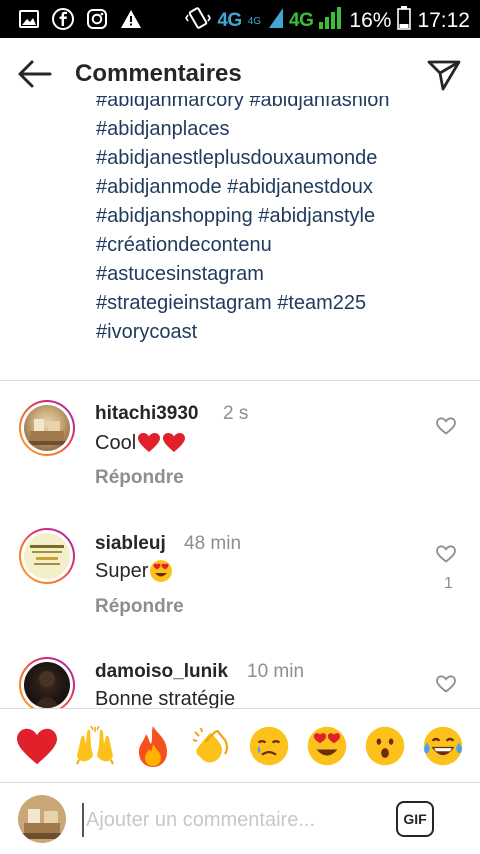 The image size is (480, 854). I want to click on comment-username: hitachi3930, so click(147, 414).